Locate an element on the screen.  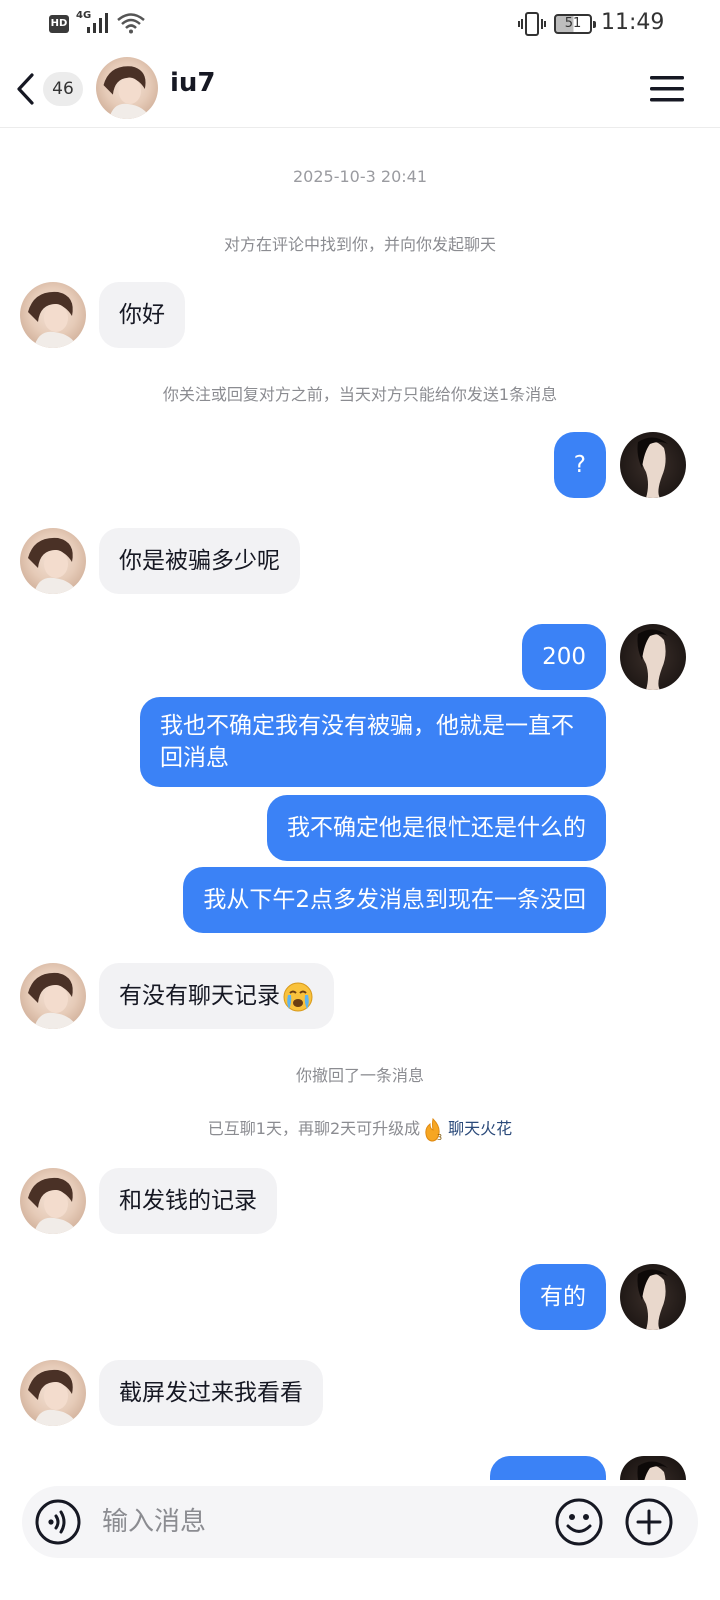
chat-spark-notice: 已互聊1天，再聊2天可升级成 3 聊天火花 is located at coordinates (360, 1128).